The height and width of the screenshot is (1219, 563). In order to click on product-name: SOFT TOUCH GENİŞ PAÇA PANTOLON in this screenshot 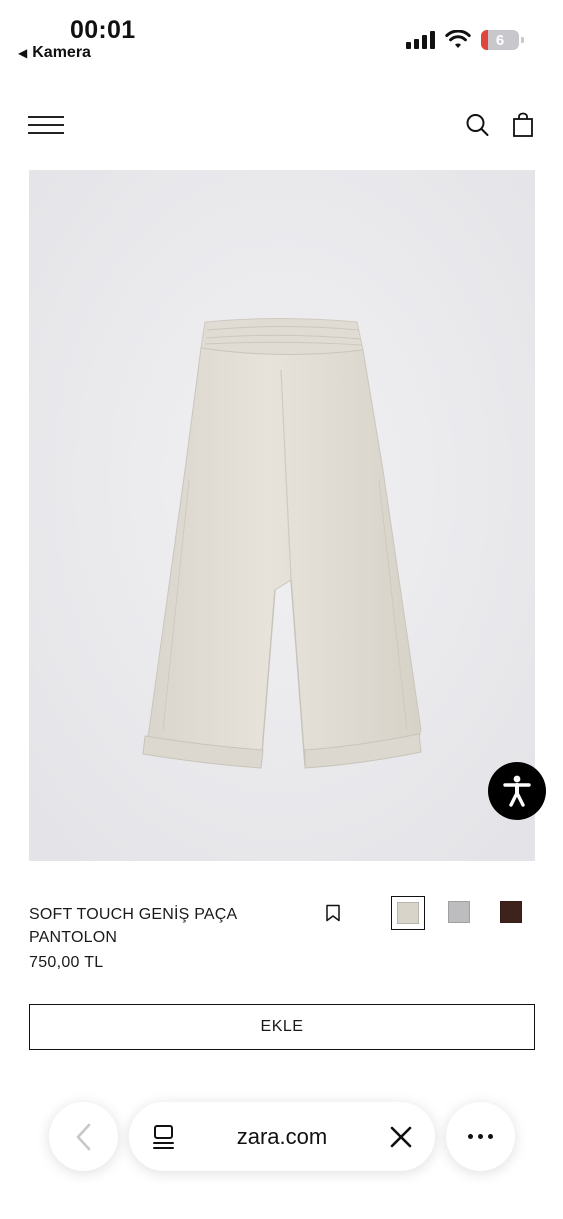, I will do `click(133, 926)`.